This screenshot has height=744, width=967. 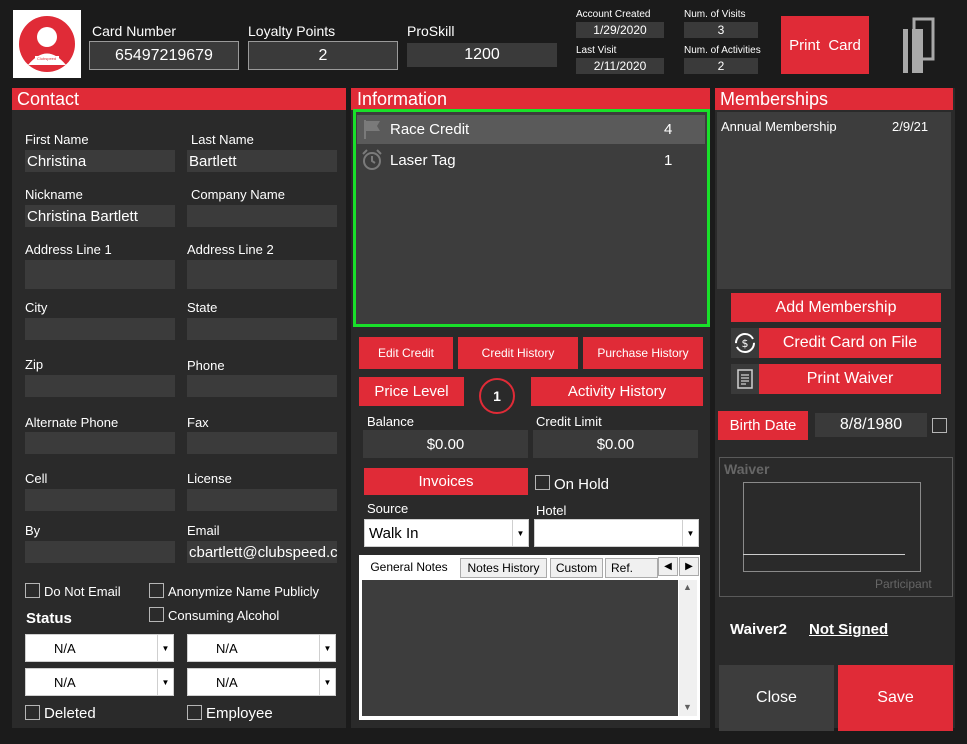 I want to click on waiver2-status: Not Signed, so click(x=848, y=629).